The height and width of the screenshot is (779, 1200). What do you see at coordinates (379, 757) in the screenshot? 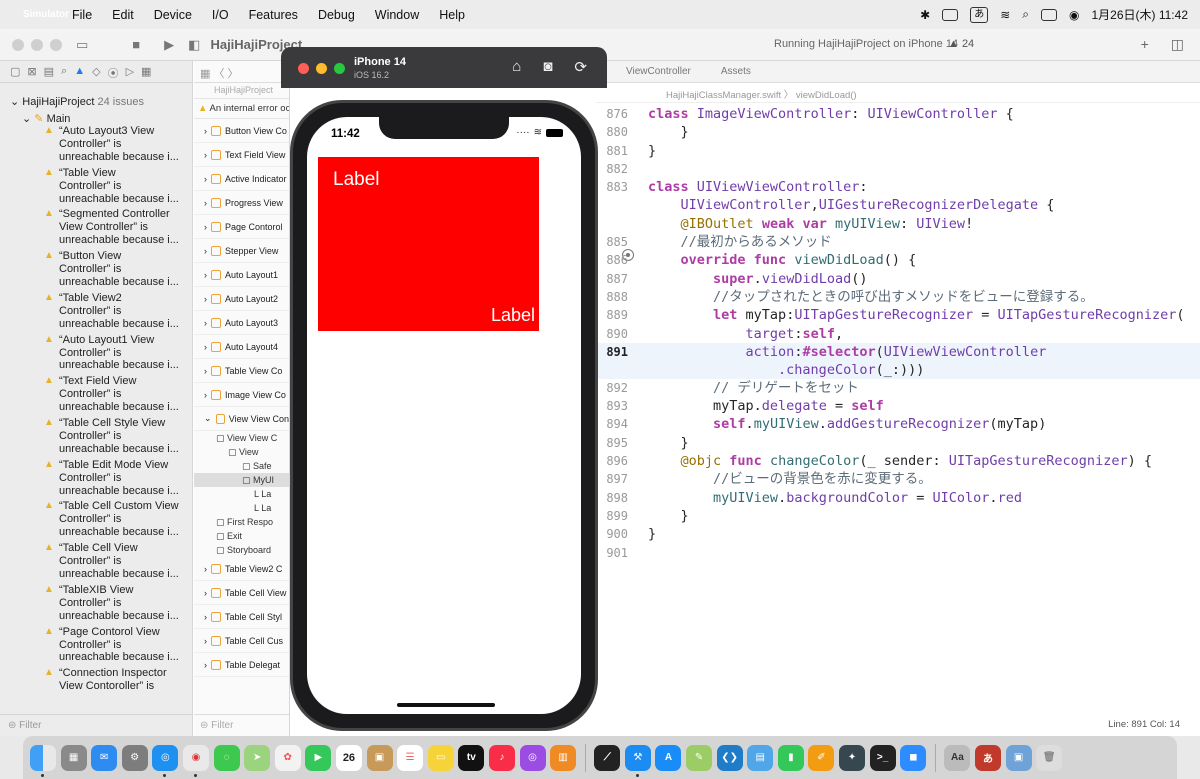
I see `notes-folder-icon: ▣` at bounding box center [379, 757].